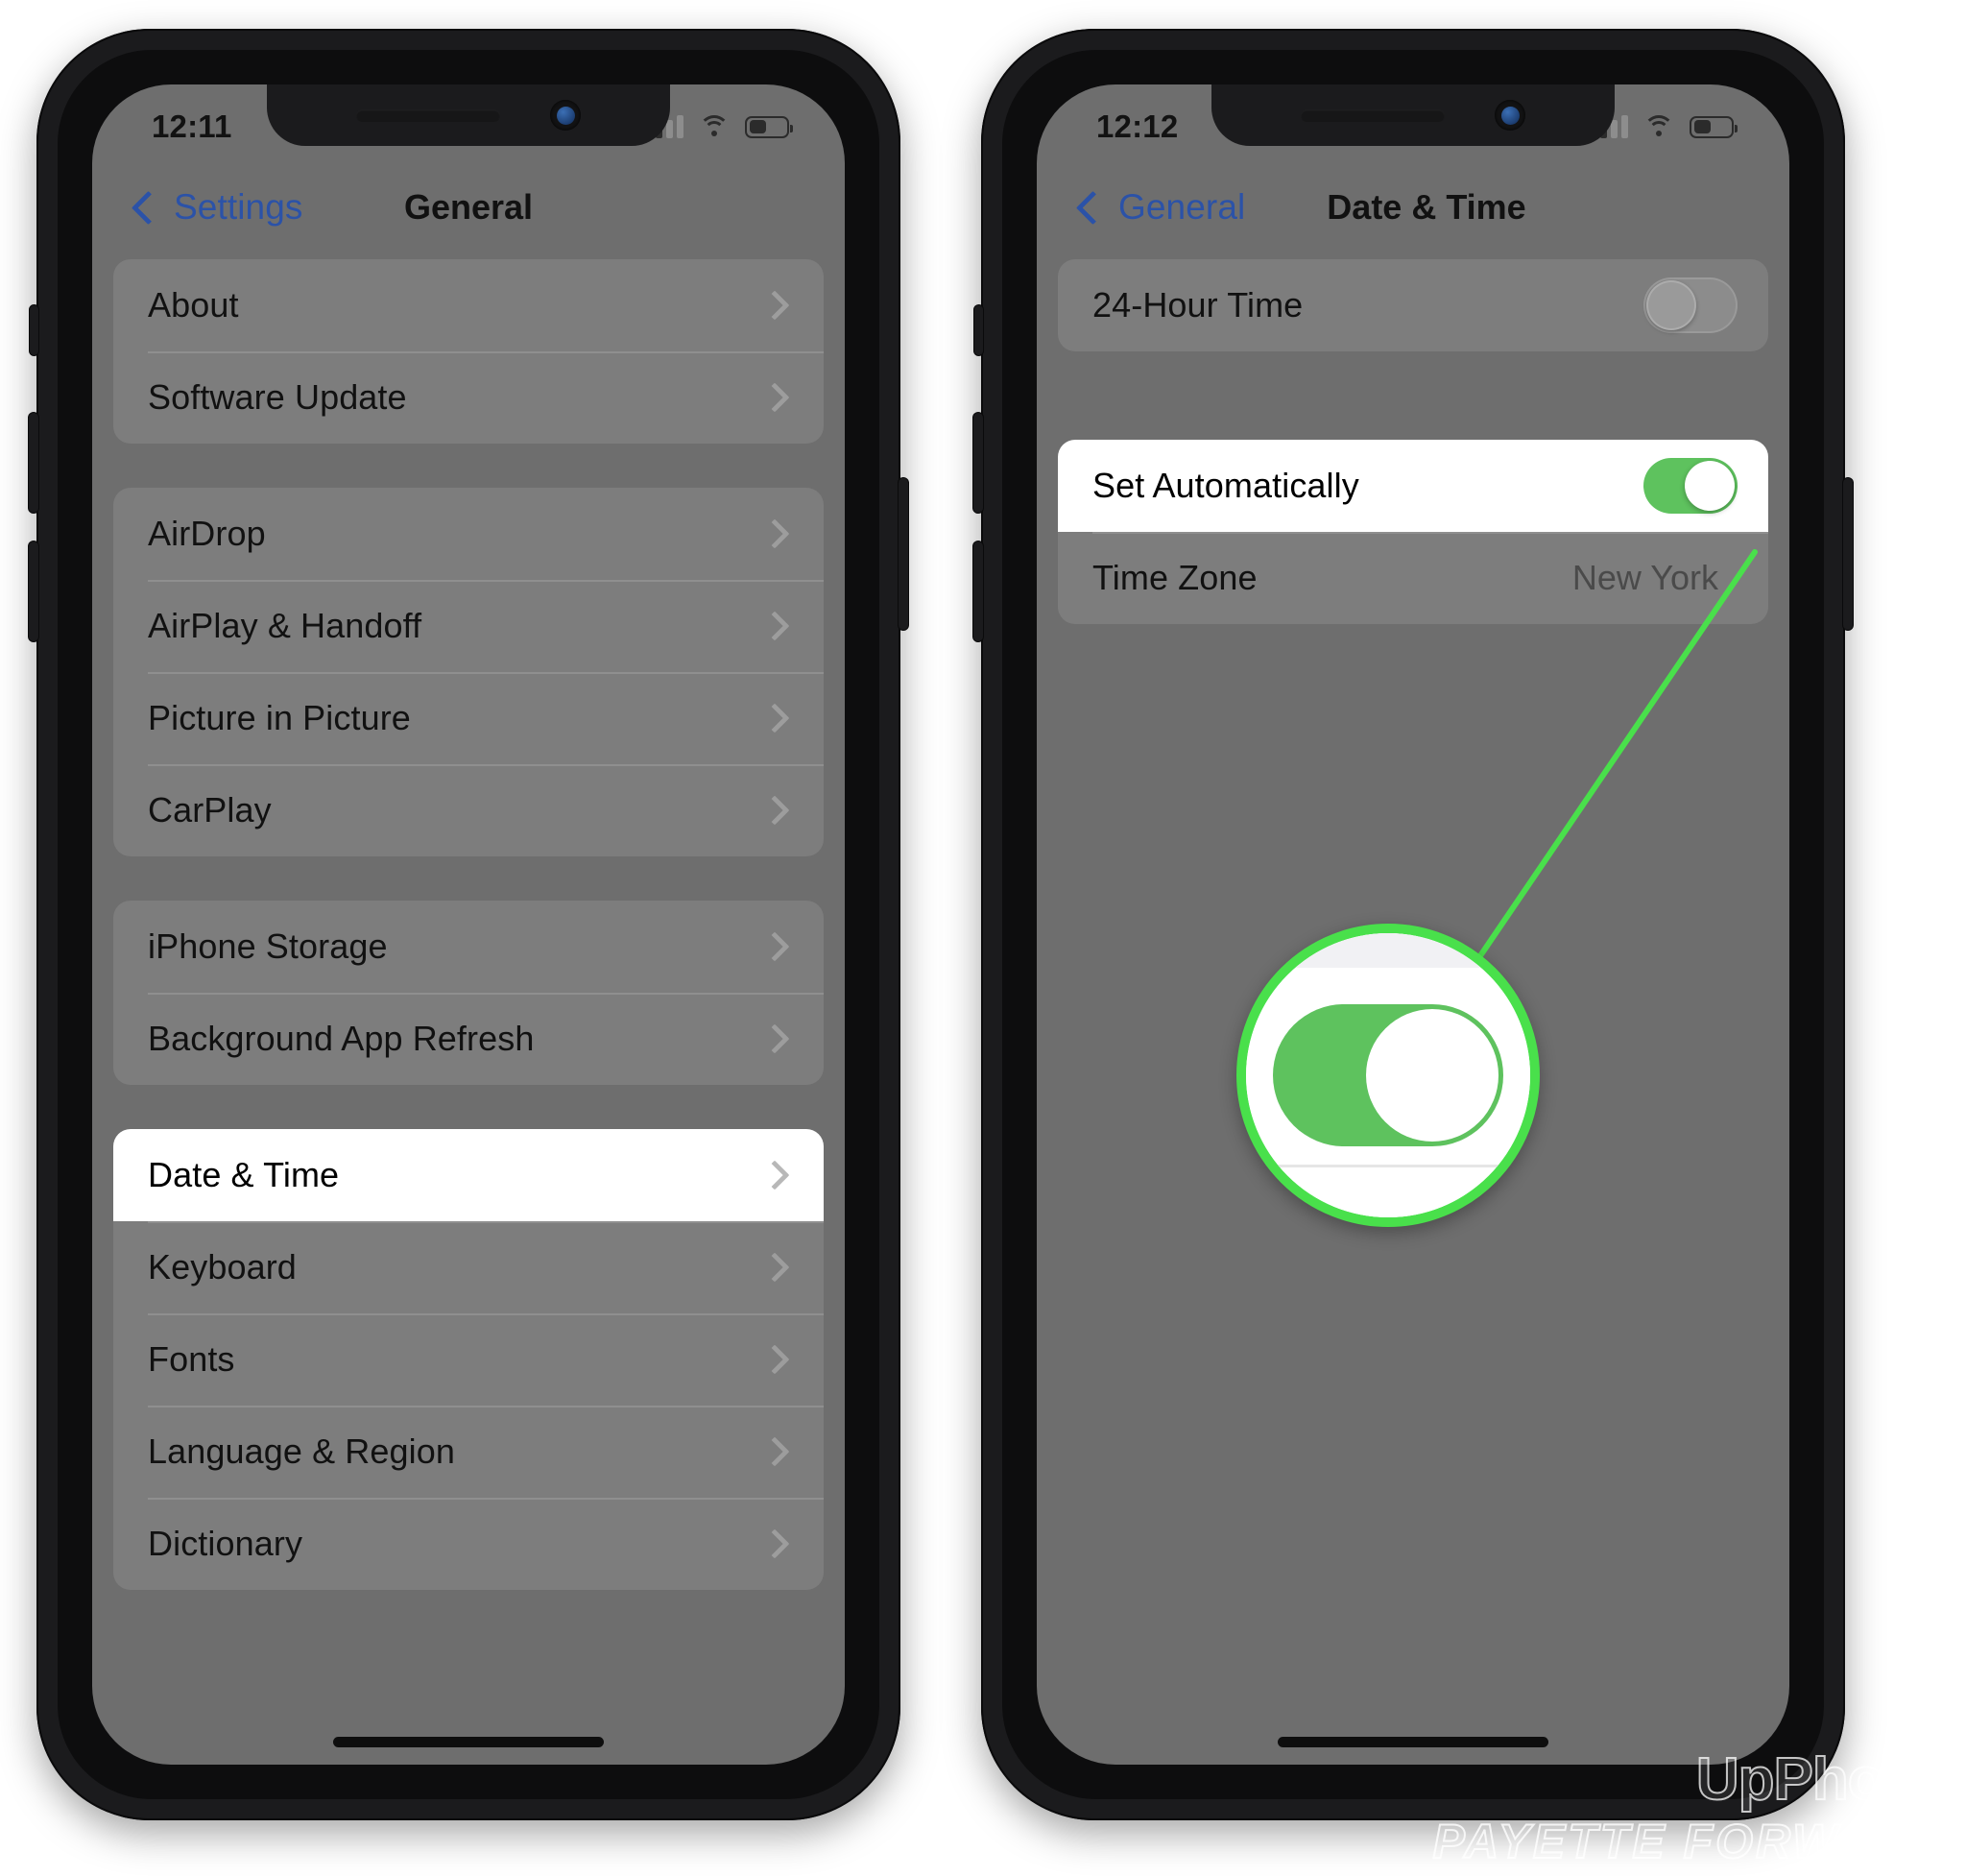 This screenshot has height=1876, width=1966. I want to click on magnified-toggle-knob, so click(1432, 1076).